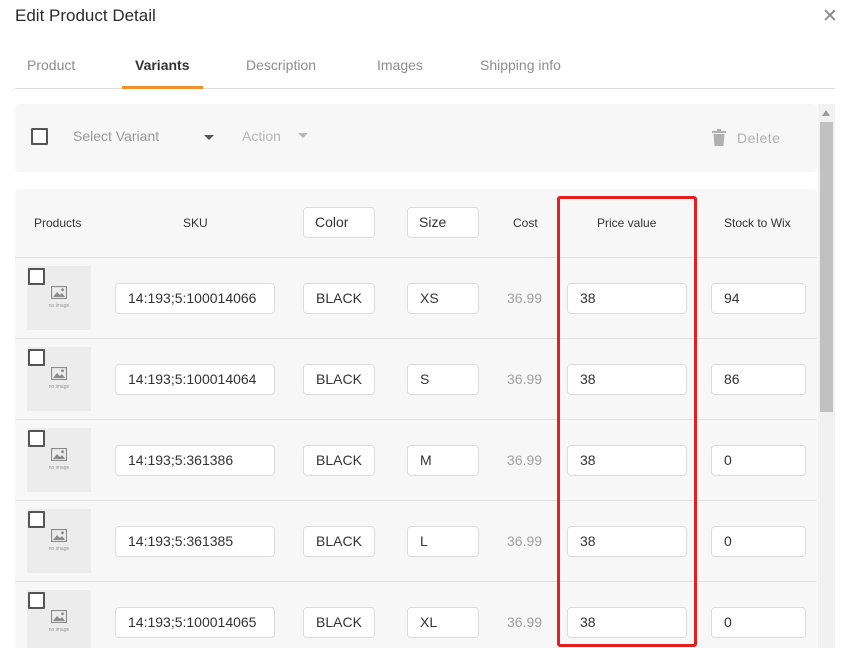  I want to click on header-cost: Cost, so click(525, 223).